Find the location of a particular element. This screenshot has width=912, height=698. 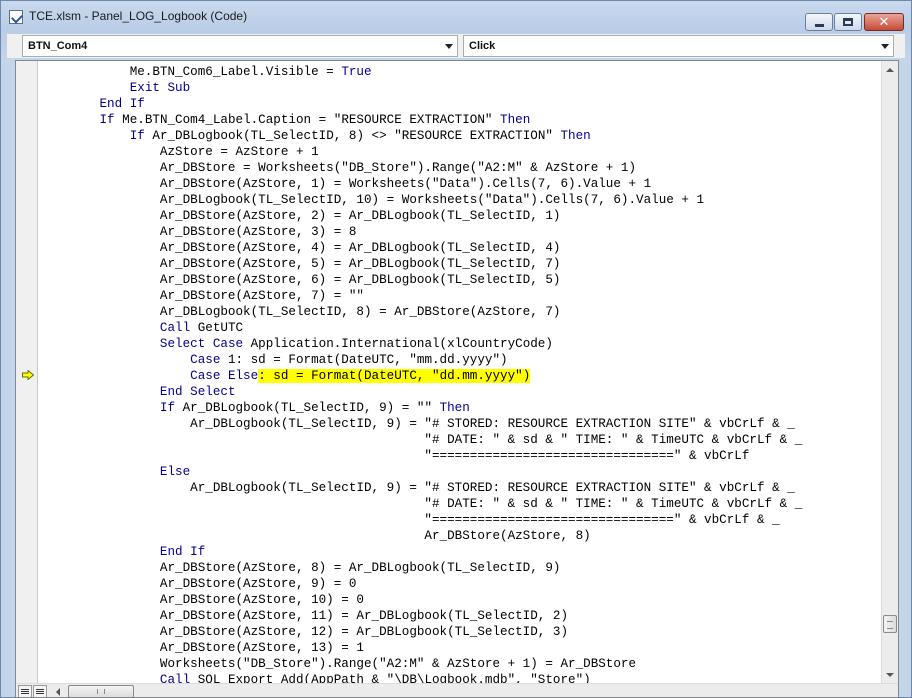

code-keyword: Else is located at coordinates (175, 472).